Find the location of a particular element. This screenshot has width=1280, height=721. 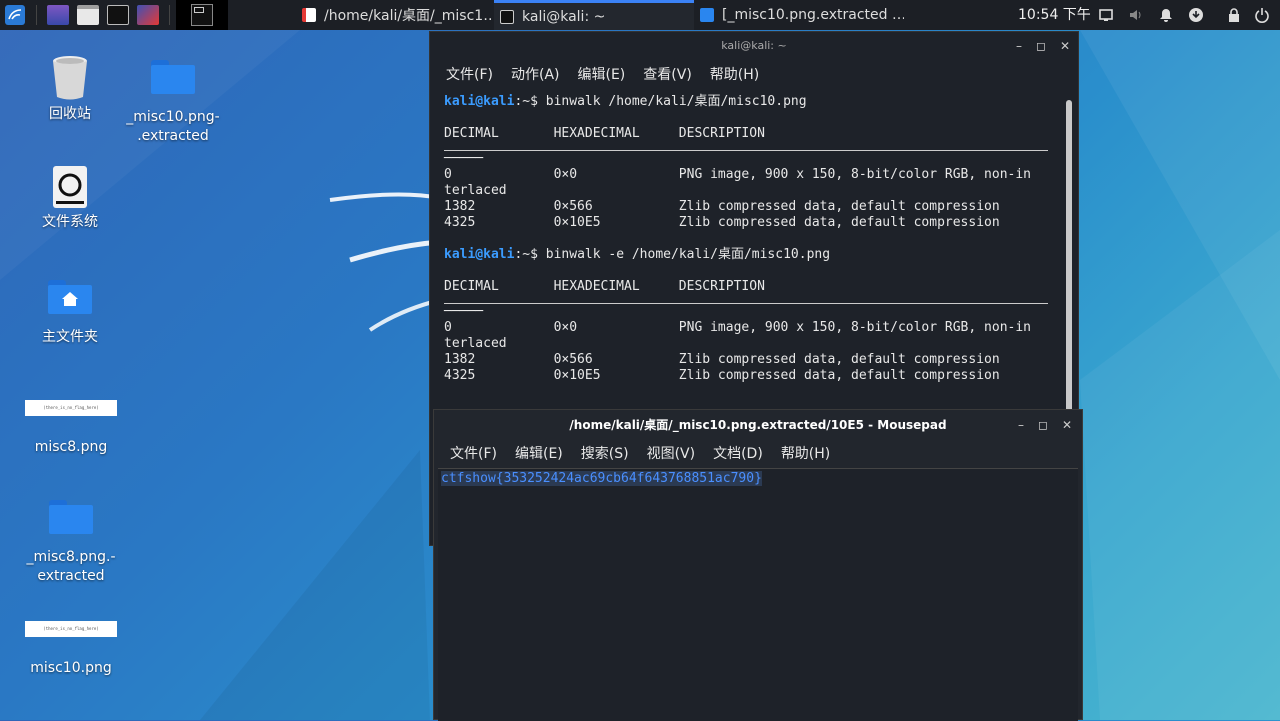

desktop-icon-label: misc8.png is located at coordinates (71, 447).